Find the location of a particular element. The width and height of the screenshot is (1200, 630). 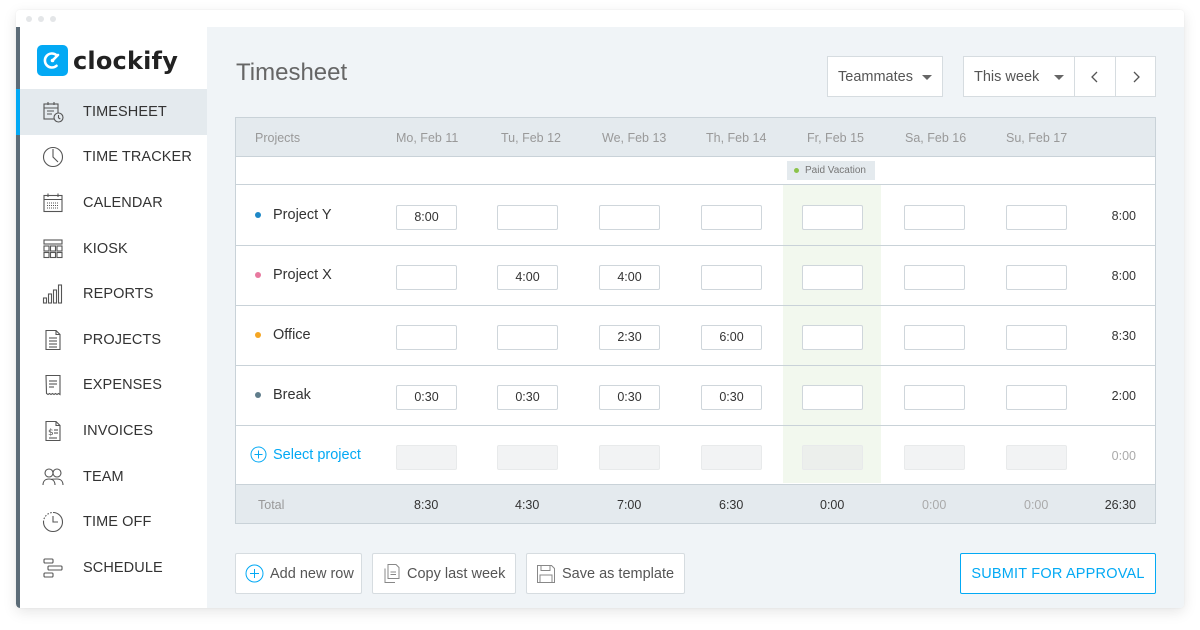

save-as-template-button: Save as template is located at coordinates (605, 573).